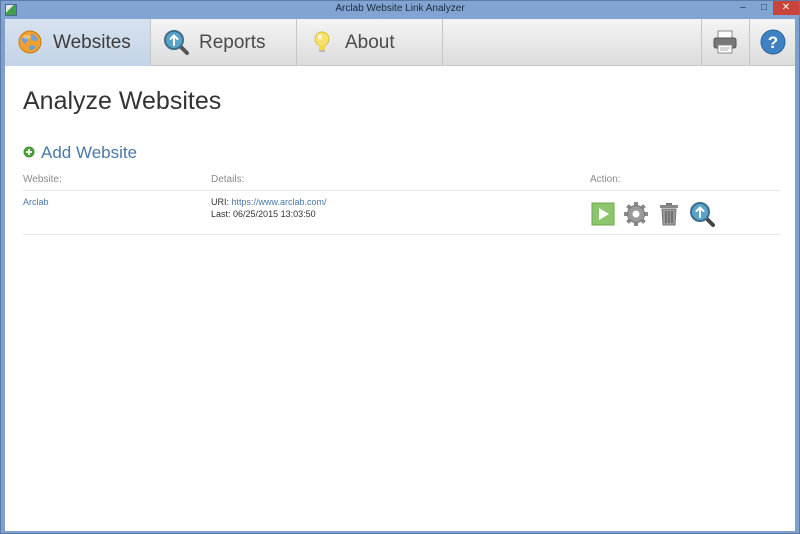  I want to click on uri-label: URI:, so click(220, 202).